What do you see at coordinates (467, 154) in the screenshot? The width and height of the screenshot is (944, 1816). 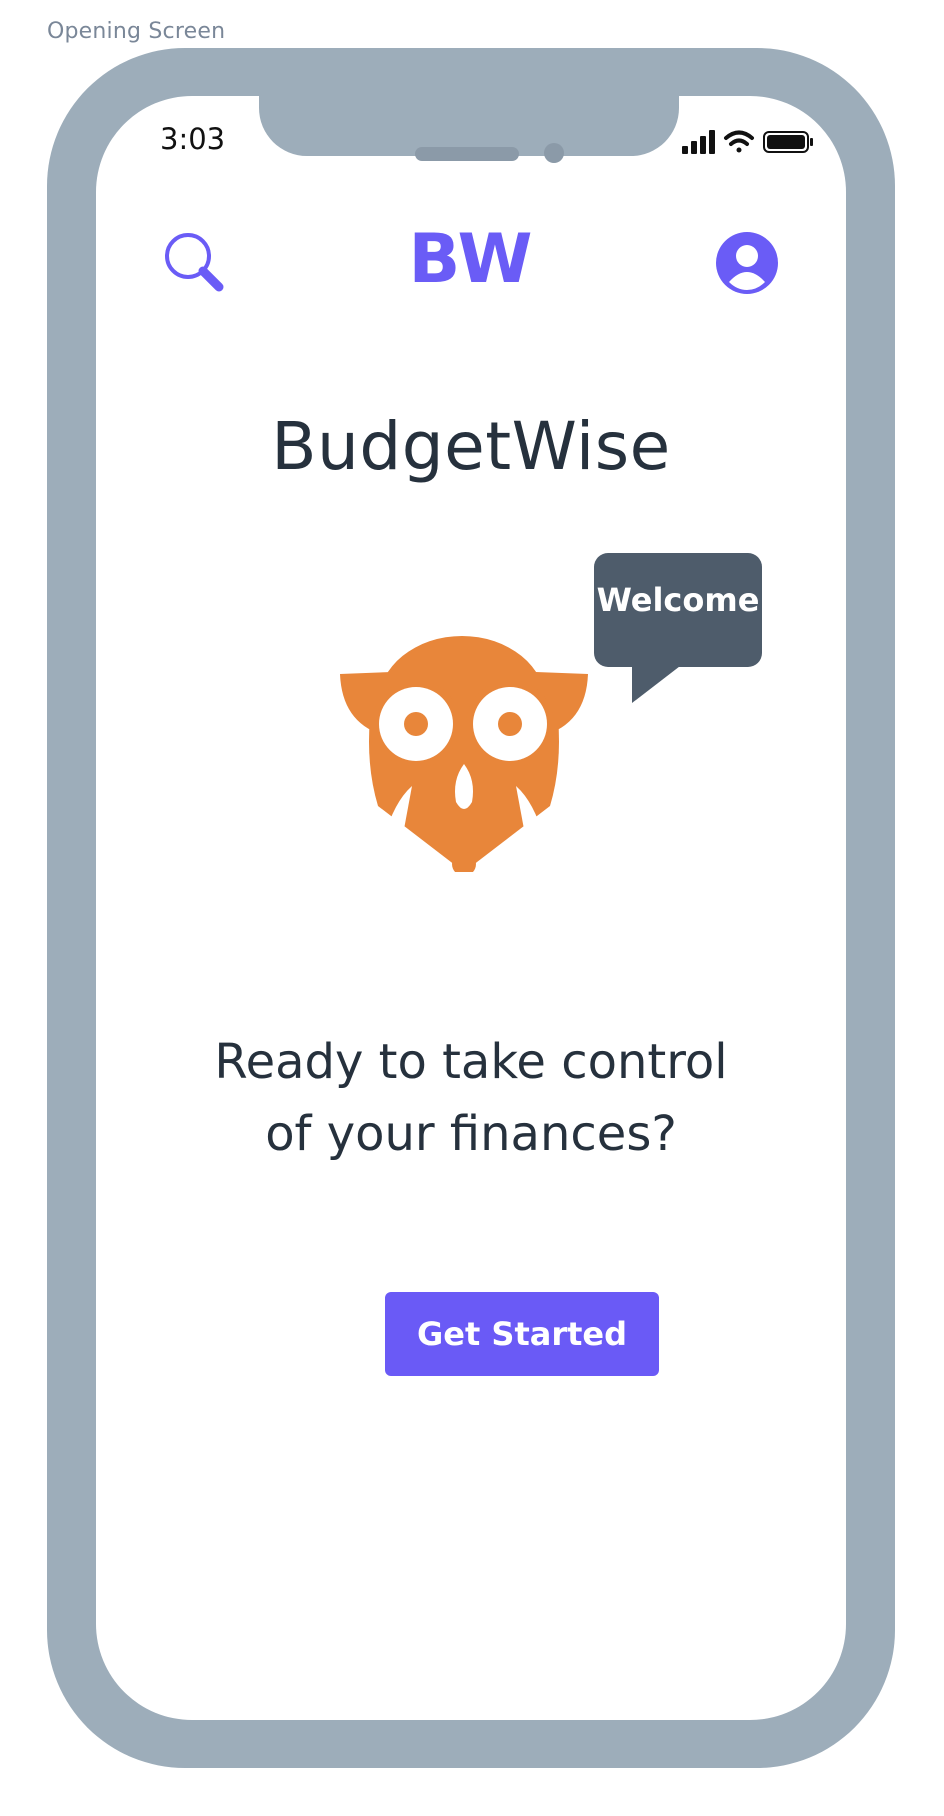 I see `notch-speaker` at bounding box center [467, 154].